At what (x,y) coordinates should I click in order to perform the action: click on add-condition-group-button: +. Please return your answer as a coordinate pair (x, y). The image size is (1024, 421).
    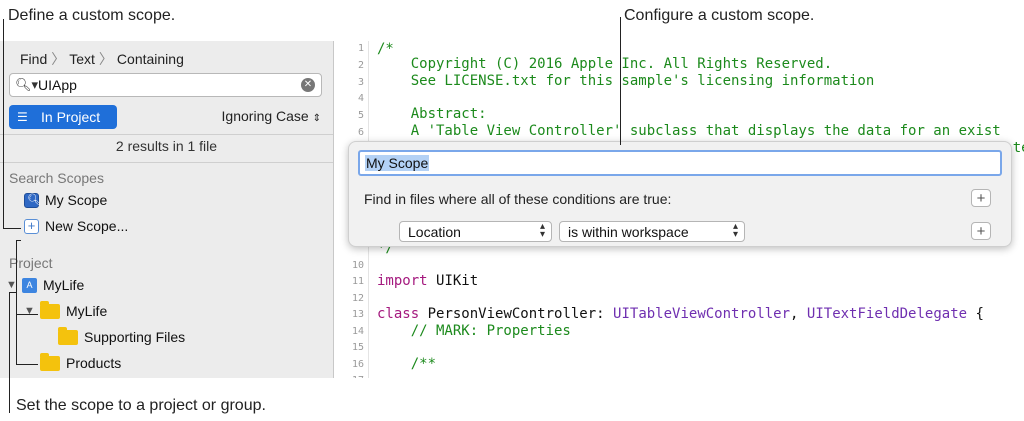
    Looking at the image, I should click on (981, 198).